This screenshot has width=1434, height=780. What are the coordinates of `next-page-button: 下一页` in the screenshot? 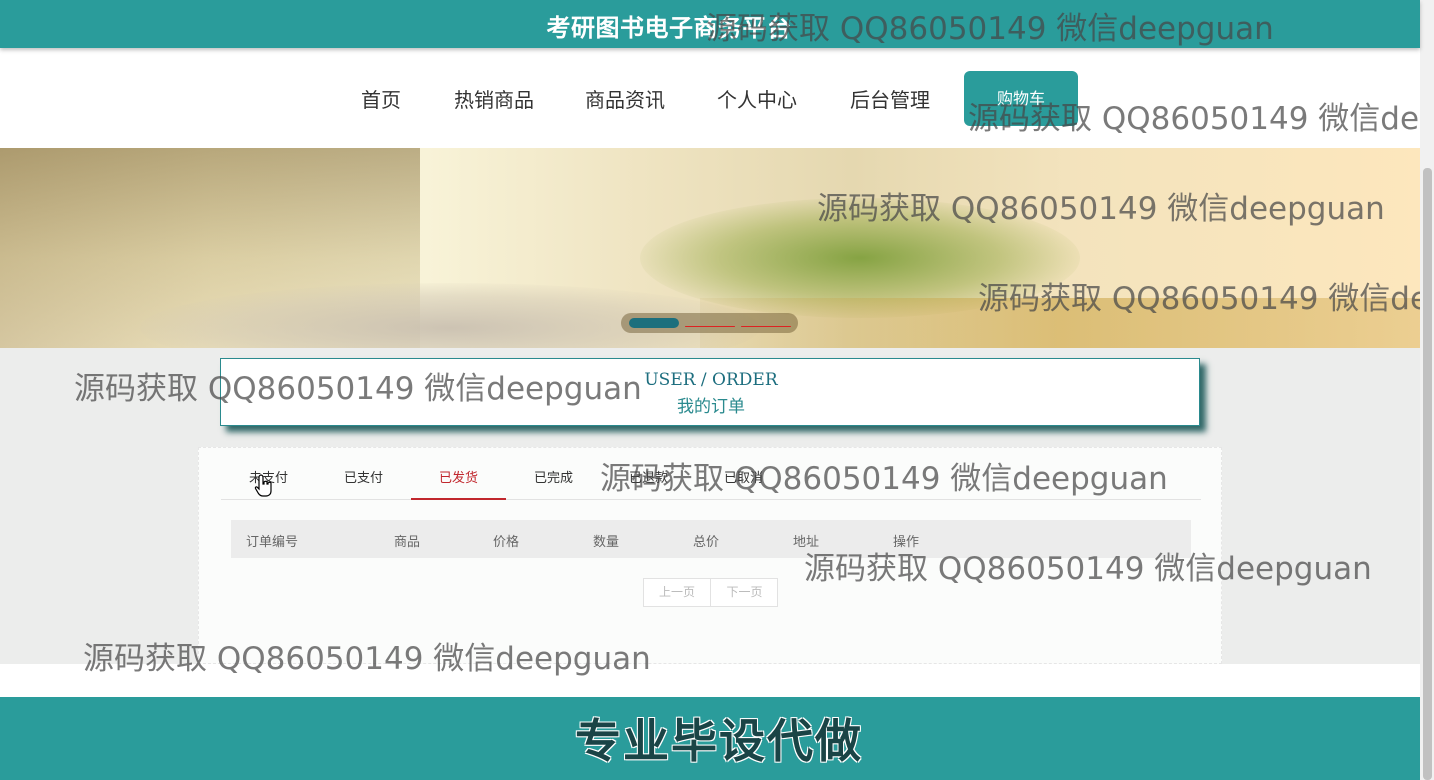 It's located at (744, 592).